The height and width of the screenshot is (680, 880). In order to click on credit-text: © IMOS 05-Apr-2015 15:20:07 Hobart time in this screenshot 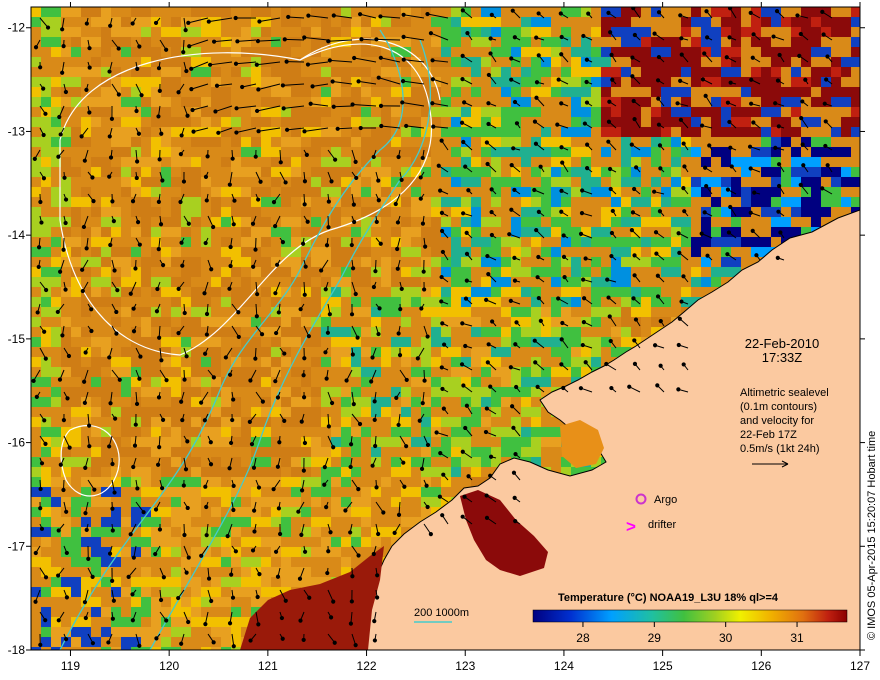, I will do `click(872, 535)`.